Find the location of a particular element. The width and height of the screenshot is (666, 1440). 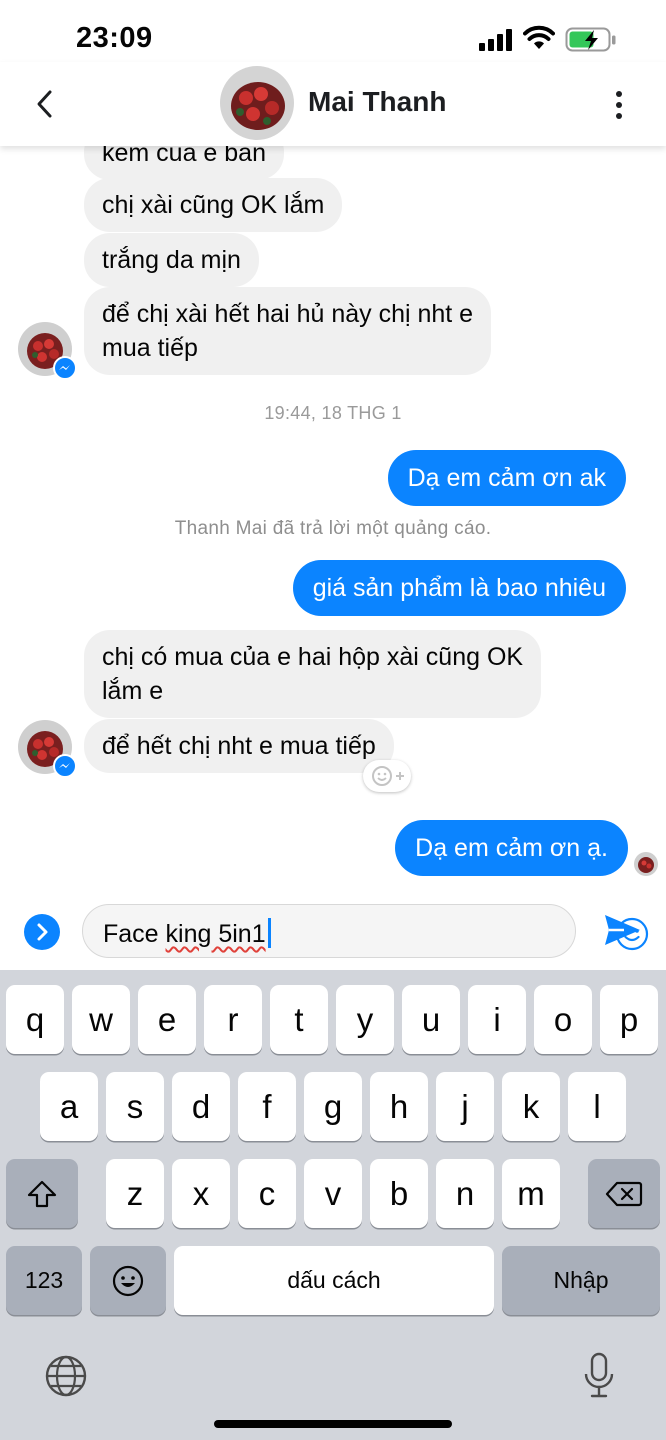

message-input: Face king 5in1 is located at coordinates (365, 931).